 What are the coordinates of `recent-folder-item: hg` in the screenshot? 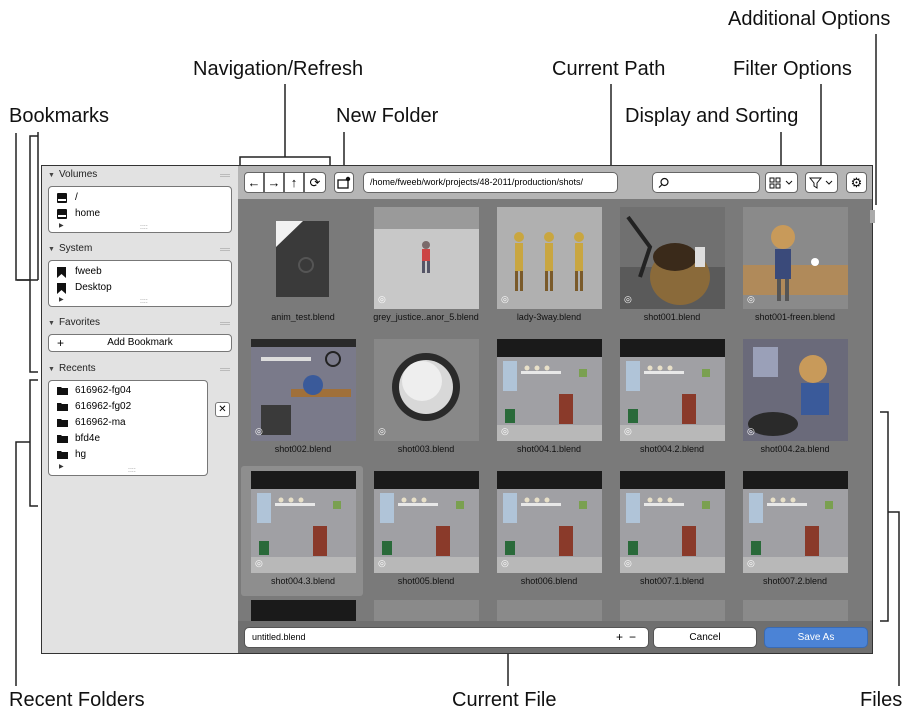 It's located at (128, 455).